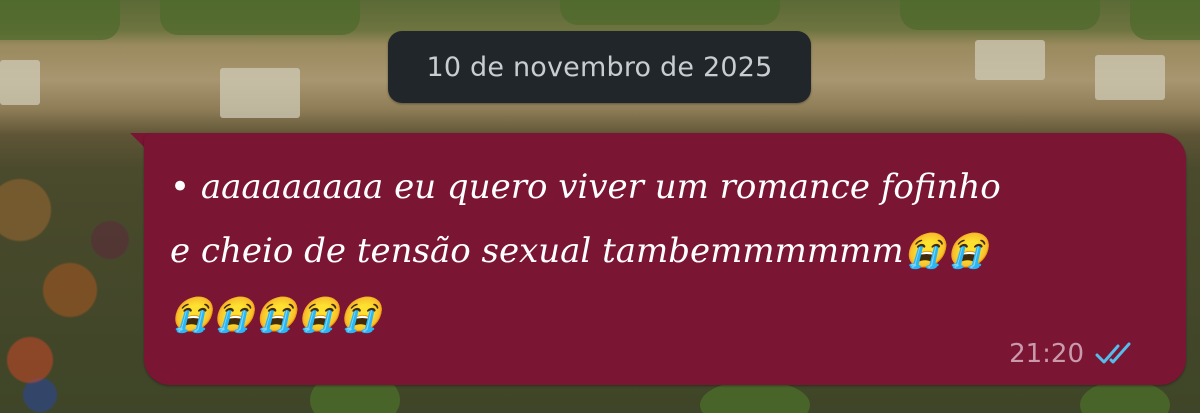 The image size is (1200, 413). I want to click on message-time: 21:20, so click(1046, 354).